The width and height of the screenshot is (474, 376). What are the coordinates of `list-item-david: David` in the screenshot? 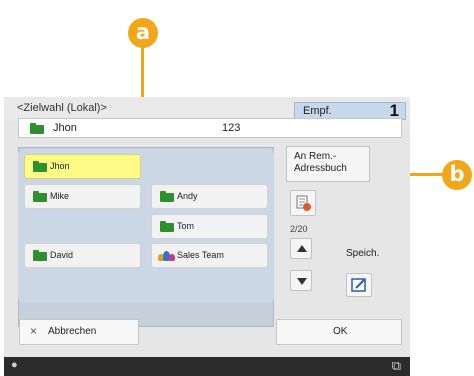 It's located at (82, 255).